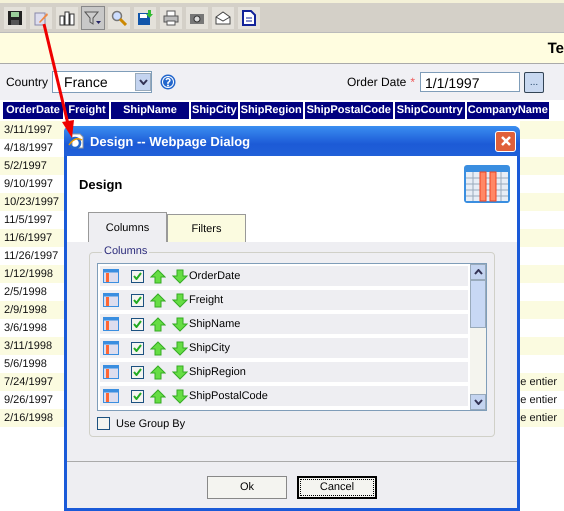 This screenshot has height=511, width=564. I want to click on table-cell-text: 10/23/1997, so click(31, 202).